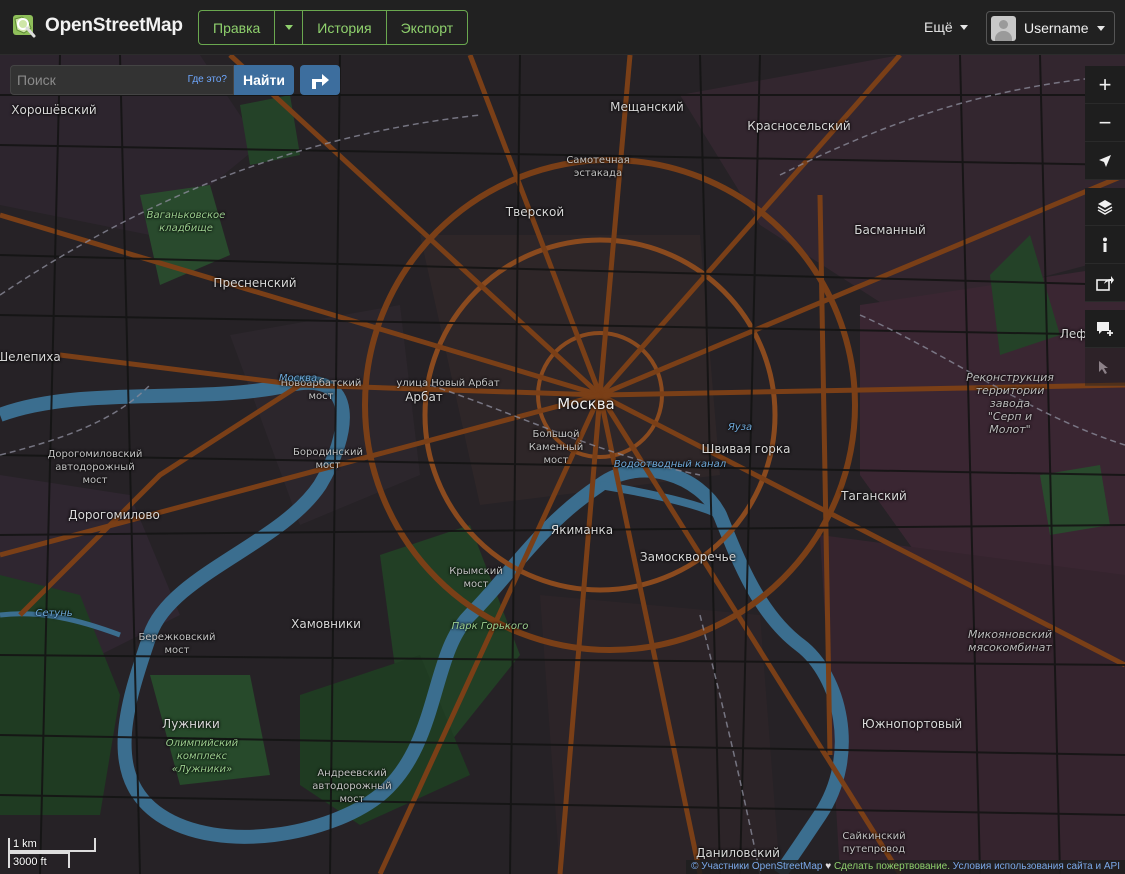  I want to click on label-shvivaya: Швивая горка, so click(746, 449).